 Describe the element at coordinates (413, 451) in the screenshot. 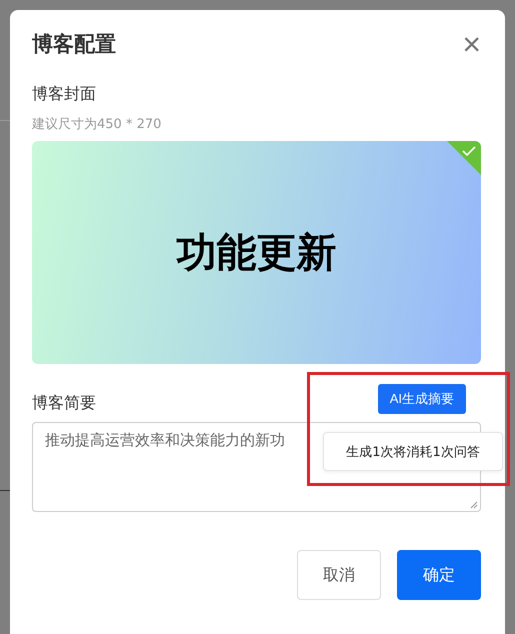

I see `tooltip: 生成1次将消耗1次问答` at that location.